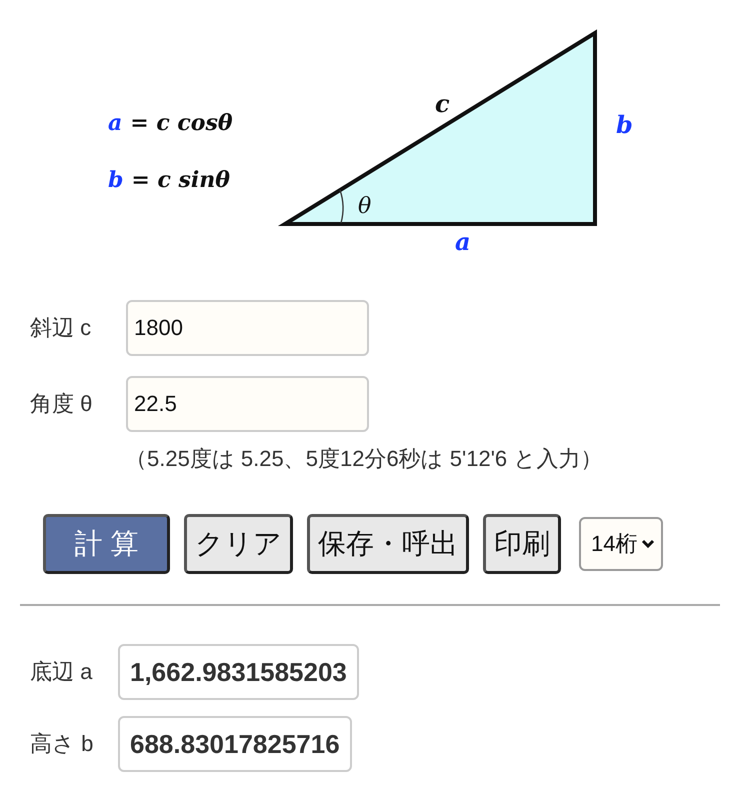  Describe the element at coordinates (170, 123) in the screenshot. I see `formula: a = c cosθ` at that location.